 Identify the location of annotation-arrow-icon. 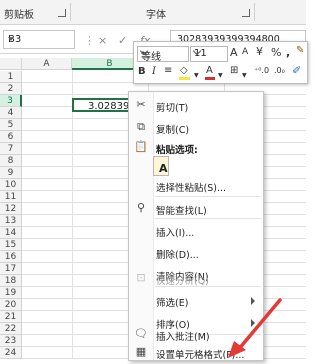
(255, 328).